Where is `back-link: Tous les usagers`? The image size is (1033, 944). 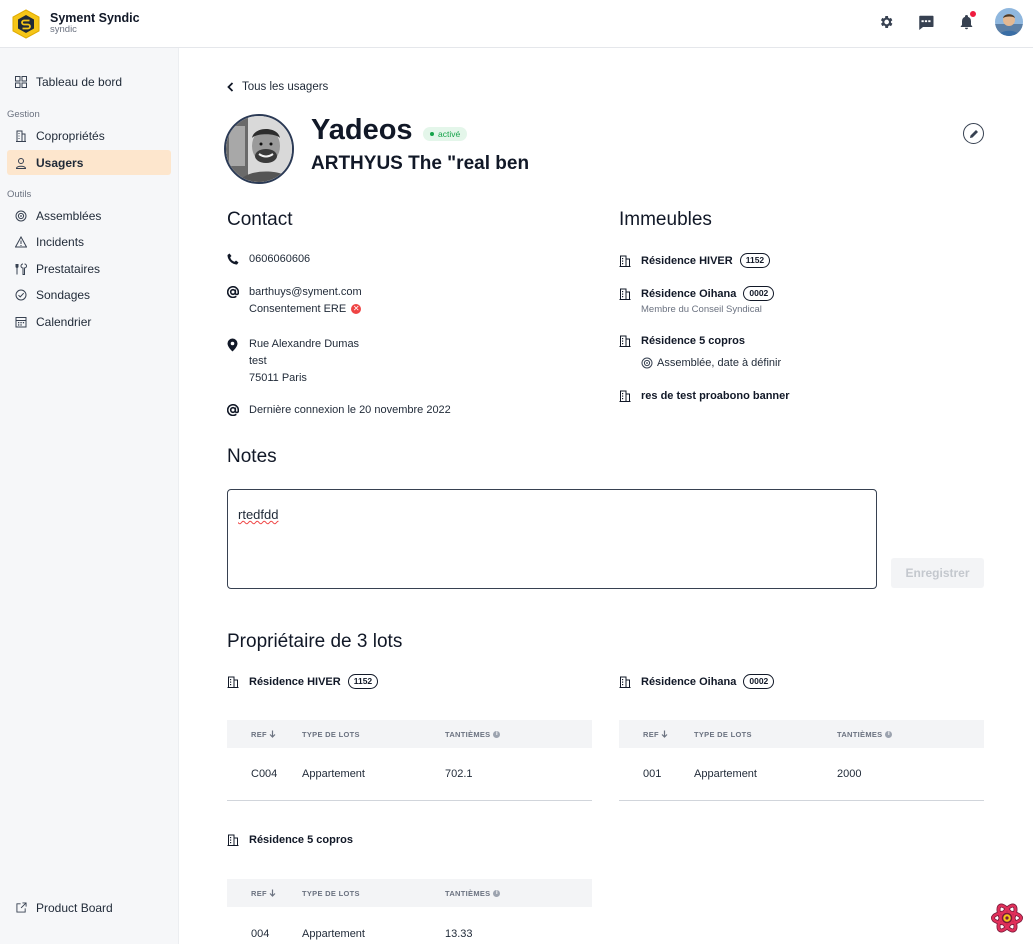 back-link: Tous les usagers is located at coordinates (277, 87).